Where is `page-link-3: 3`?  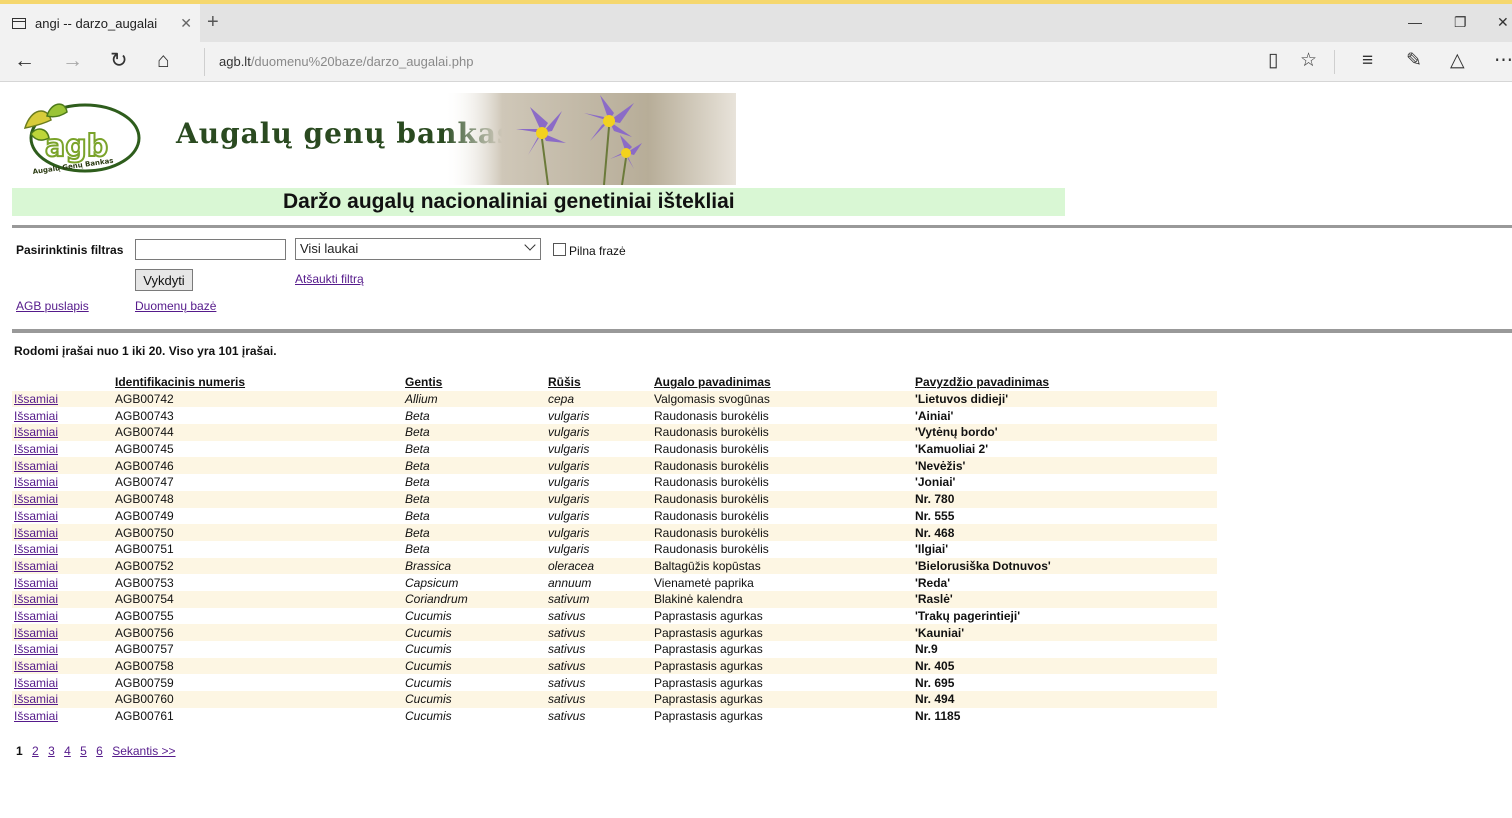
page-link-3: 3 is located at coordinates (51, 751).